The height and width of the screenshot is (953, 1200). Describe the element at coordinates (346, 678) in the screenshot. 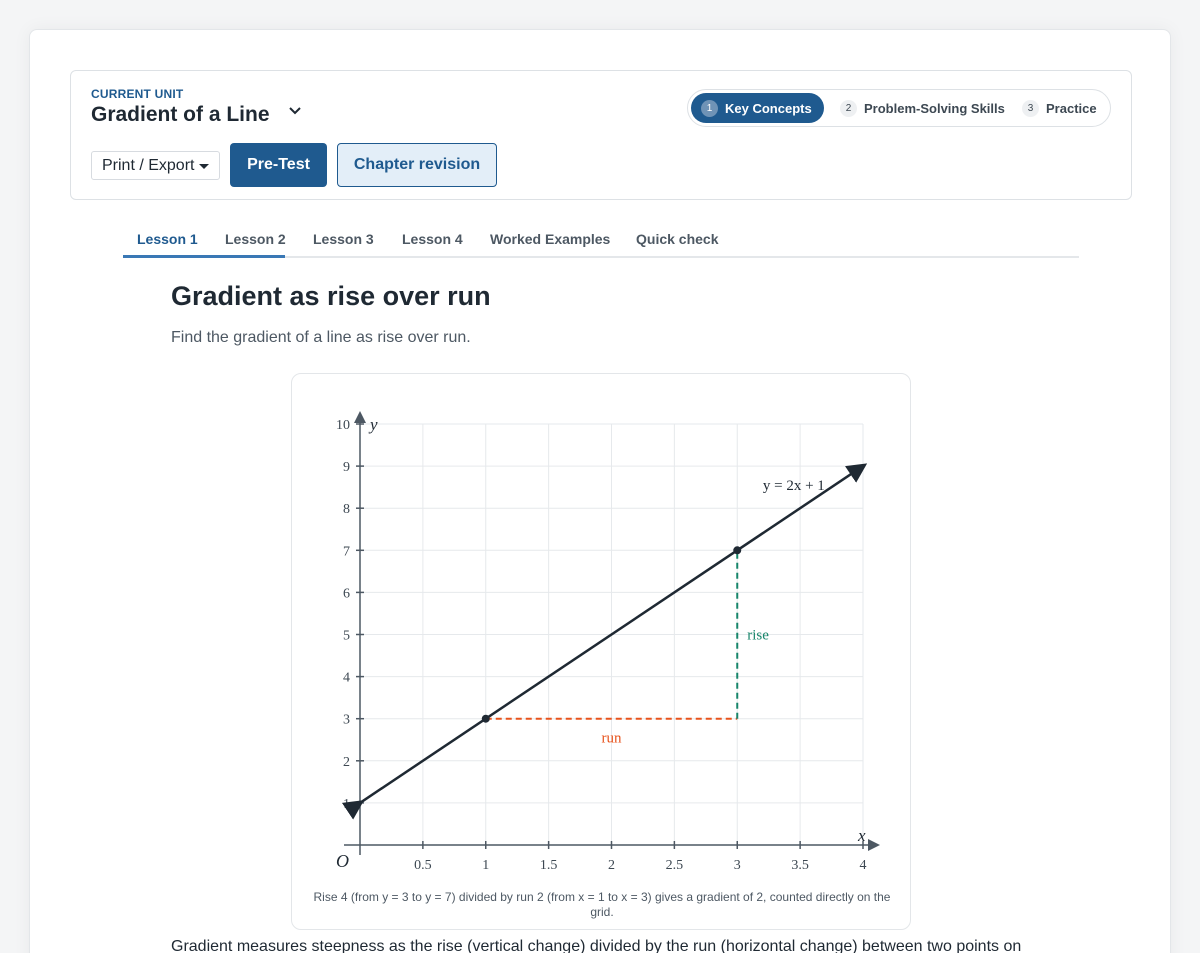

I see `y-tick-label: 4` at that location.